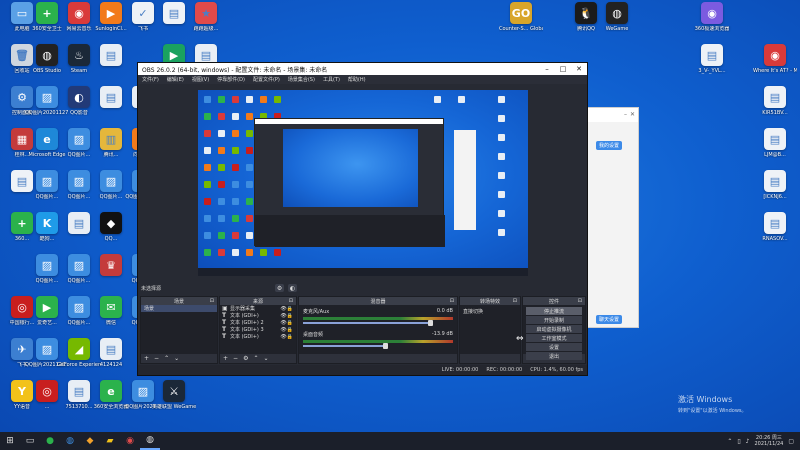 The image size is (800, 450). Describe the element at coordinates (563, 69) in the screenshot. I see `maximize-icon: □` at that location.